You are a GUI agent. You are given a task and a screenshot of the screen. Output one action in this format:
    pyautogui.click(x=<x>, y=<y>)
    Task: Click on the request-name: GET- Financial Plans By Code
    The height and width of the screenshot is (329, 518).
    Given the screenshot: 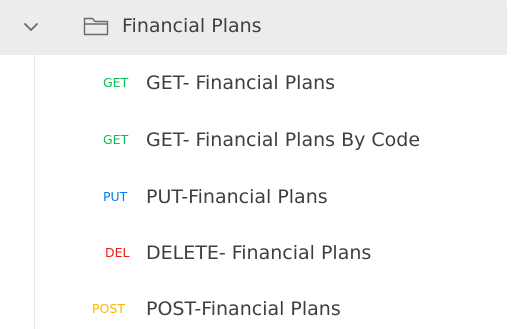 What is the action you would take?
    pyautogui.click(x=283, y=140)
    